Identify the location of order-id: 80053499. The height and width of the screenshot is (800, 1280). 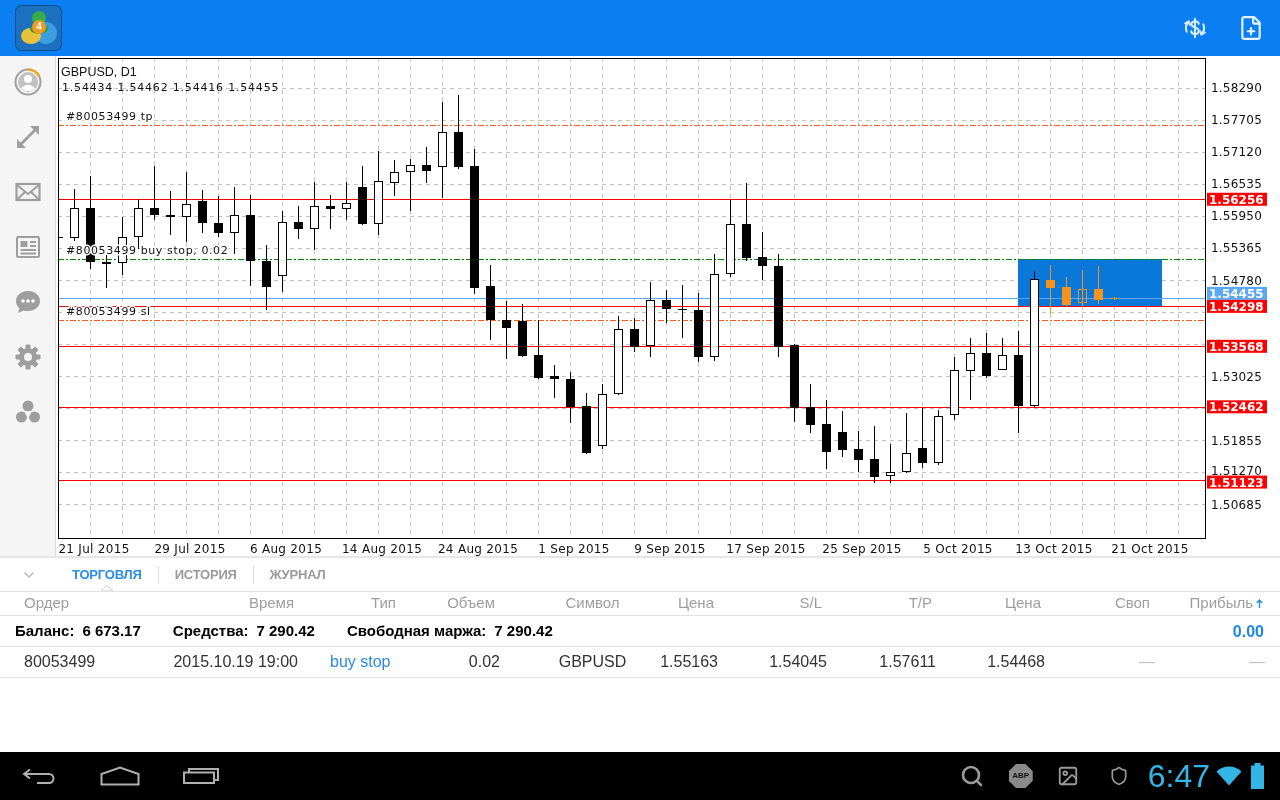
(60, 662).